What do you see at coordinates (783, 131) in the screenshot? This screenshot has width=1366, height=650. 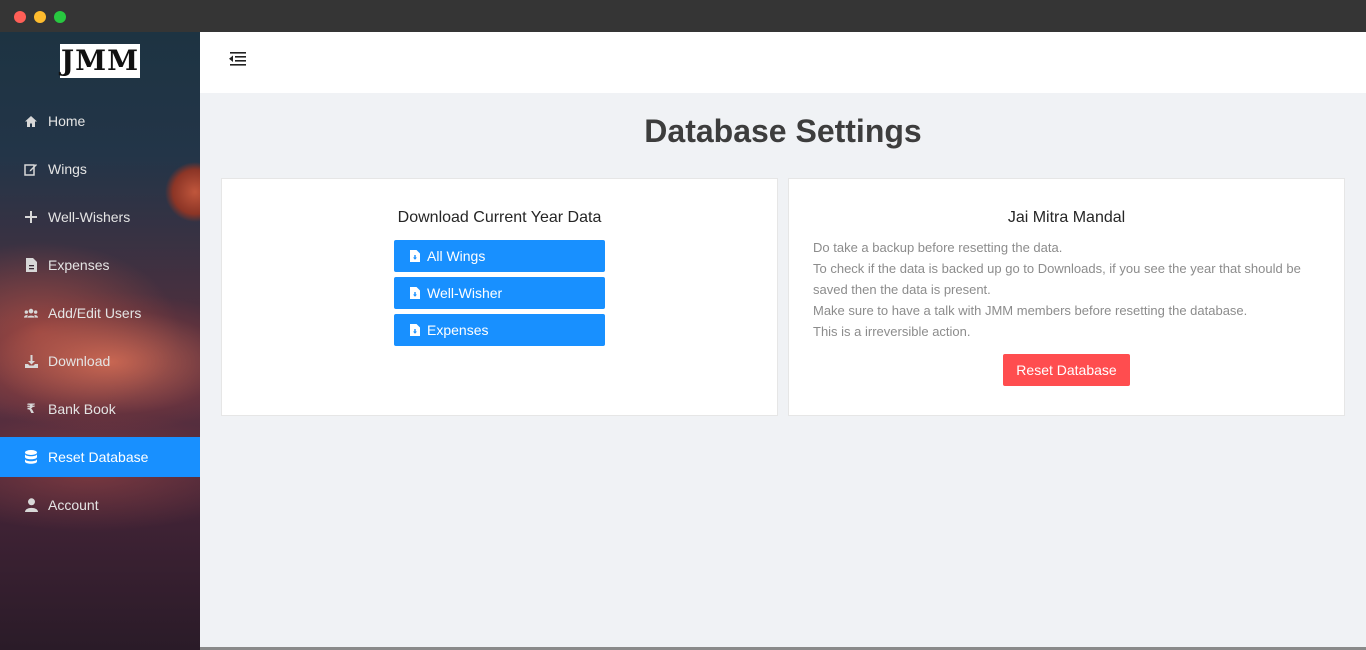 I see `page-title: Database Settings` at bounding box center [783, 131].